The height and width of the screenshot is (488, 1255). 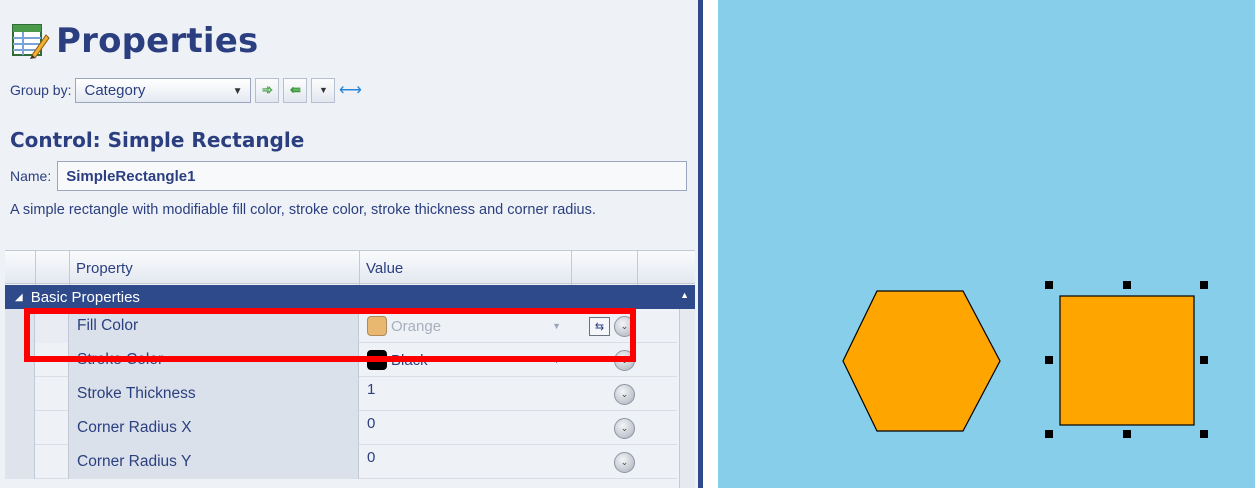 What do you see at coordinates (409, 360) in the screenshot?
I see `property-value: Black` at bounding box center [409, 360].